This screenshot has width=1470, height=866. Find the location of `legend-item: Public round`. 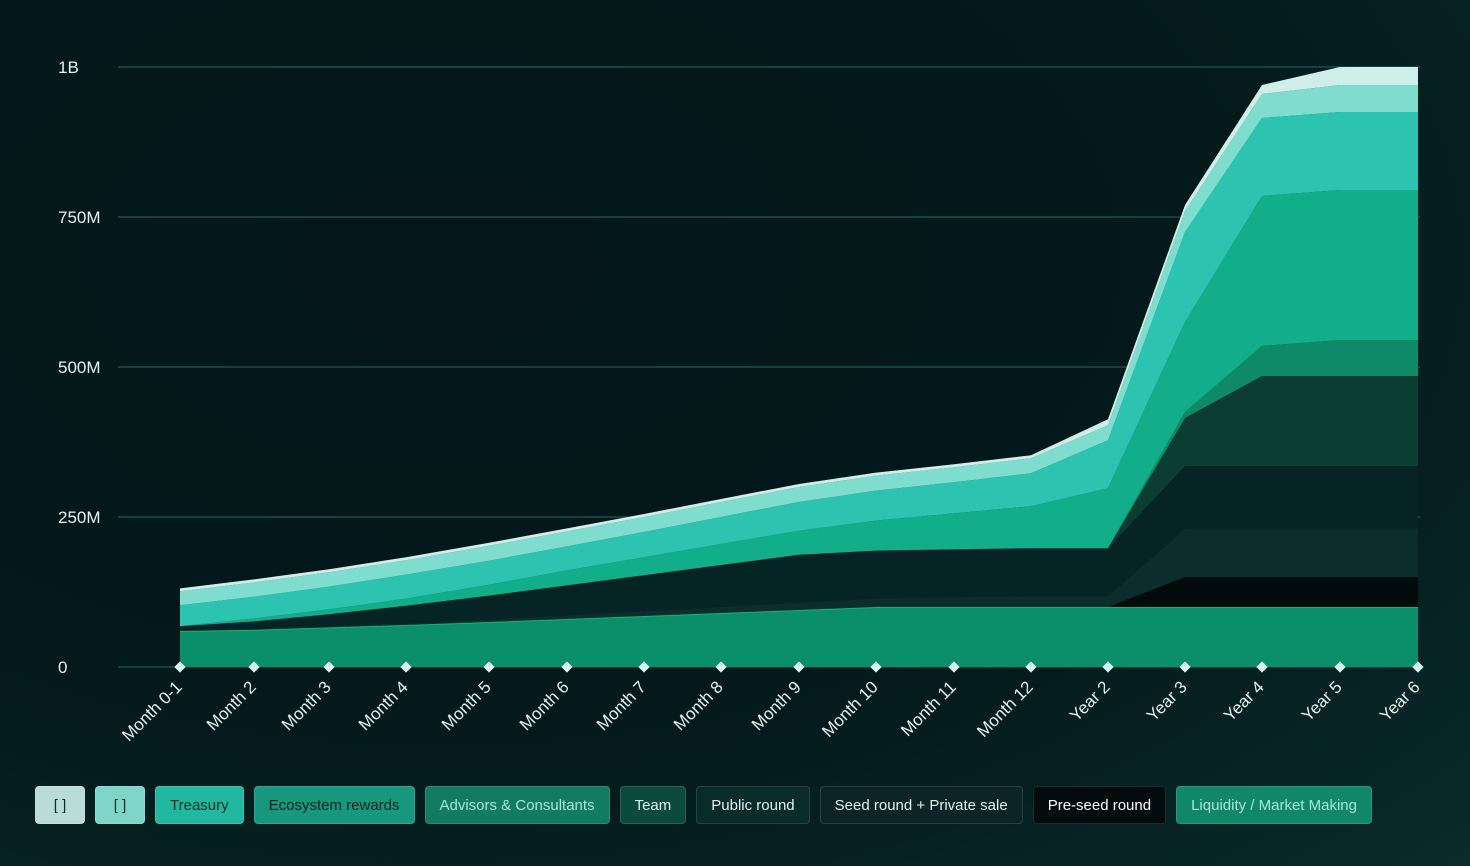

legend-item: Public round is located at coordinates (753, 805).